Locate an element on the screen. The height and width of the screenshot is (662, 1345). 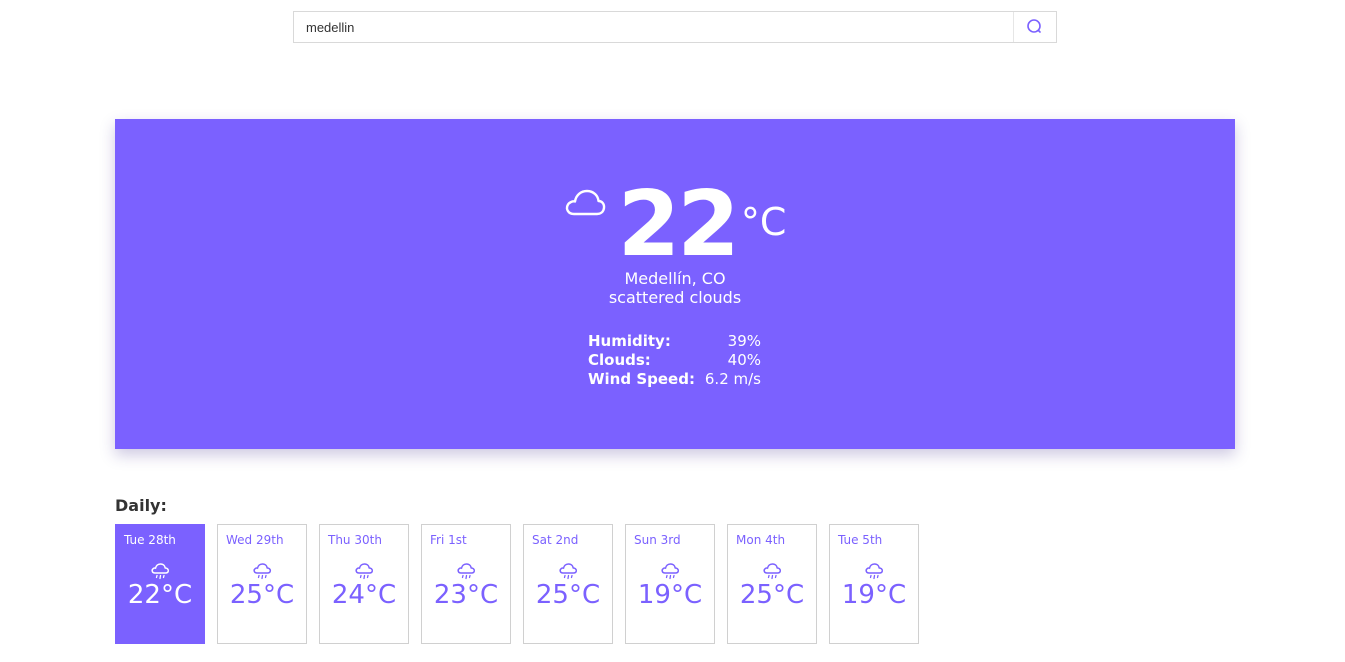
day-card: Thu 30th 24°C is located at coordinates (364, 584).